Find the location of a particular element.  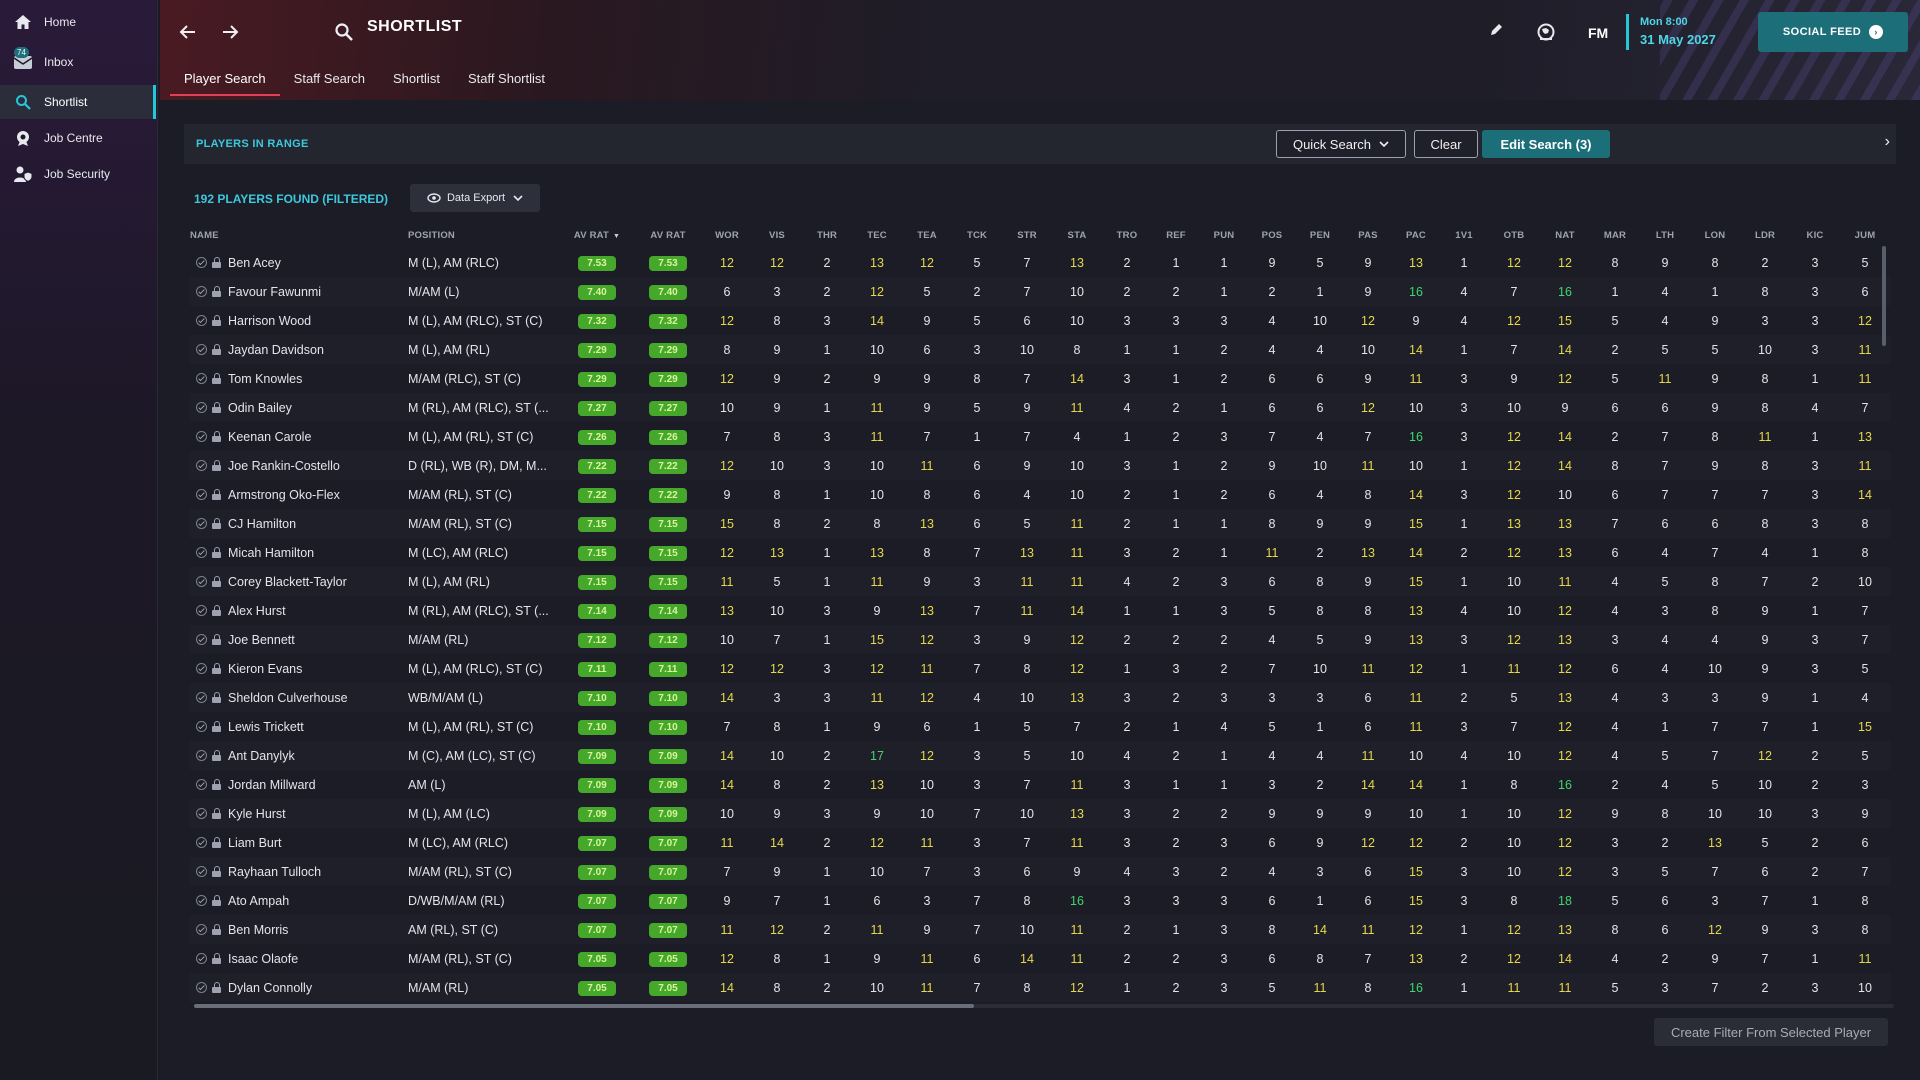

column-header: PAC is located at coordinates (1416, 235).